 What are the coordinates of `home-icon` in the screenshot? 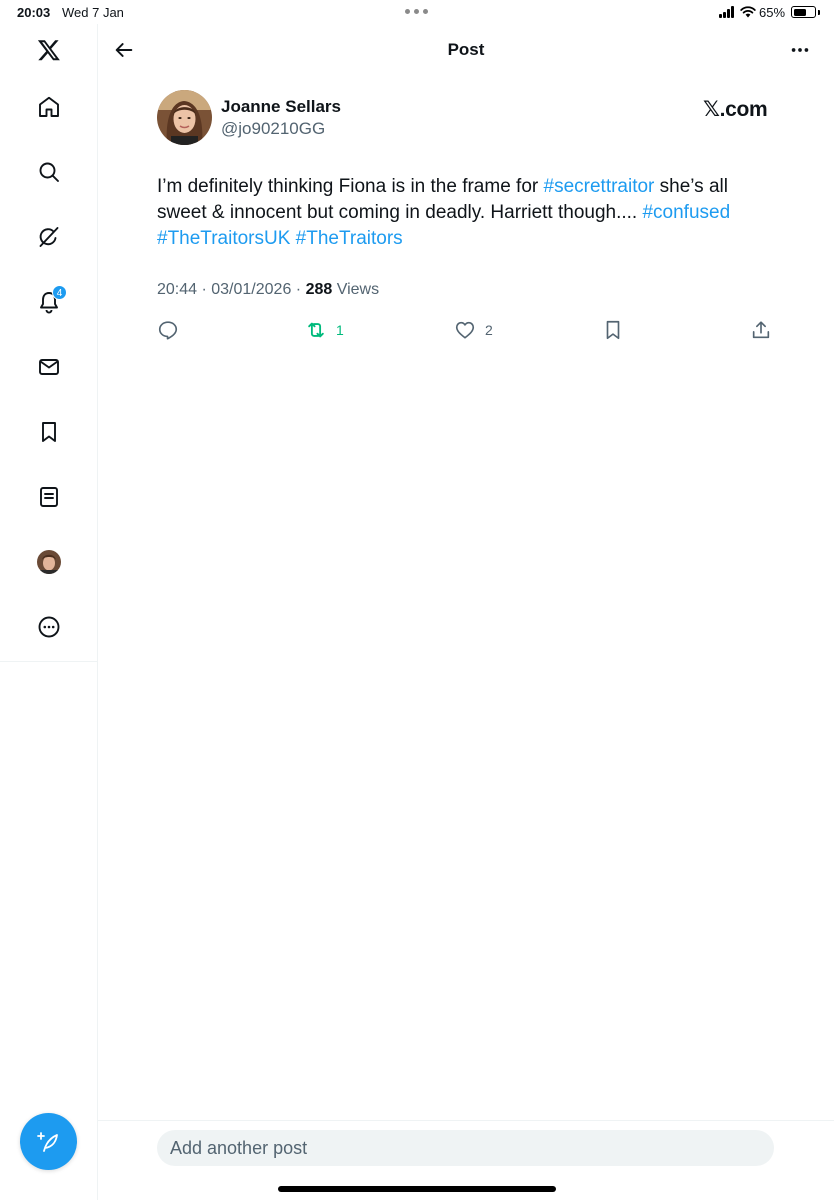 It's located at (49, 106).